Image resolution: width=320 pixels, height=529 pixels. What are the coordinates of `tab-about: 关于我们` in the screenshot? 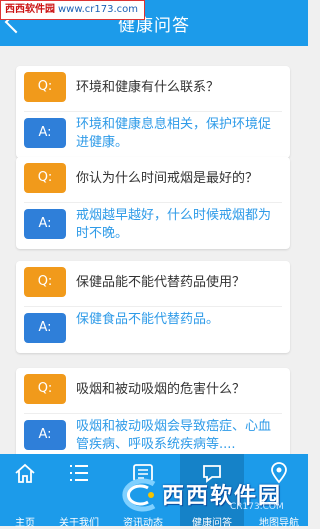 It's located at (79, 491).